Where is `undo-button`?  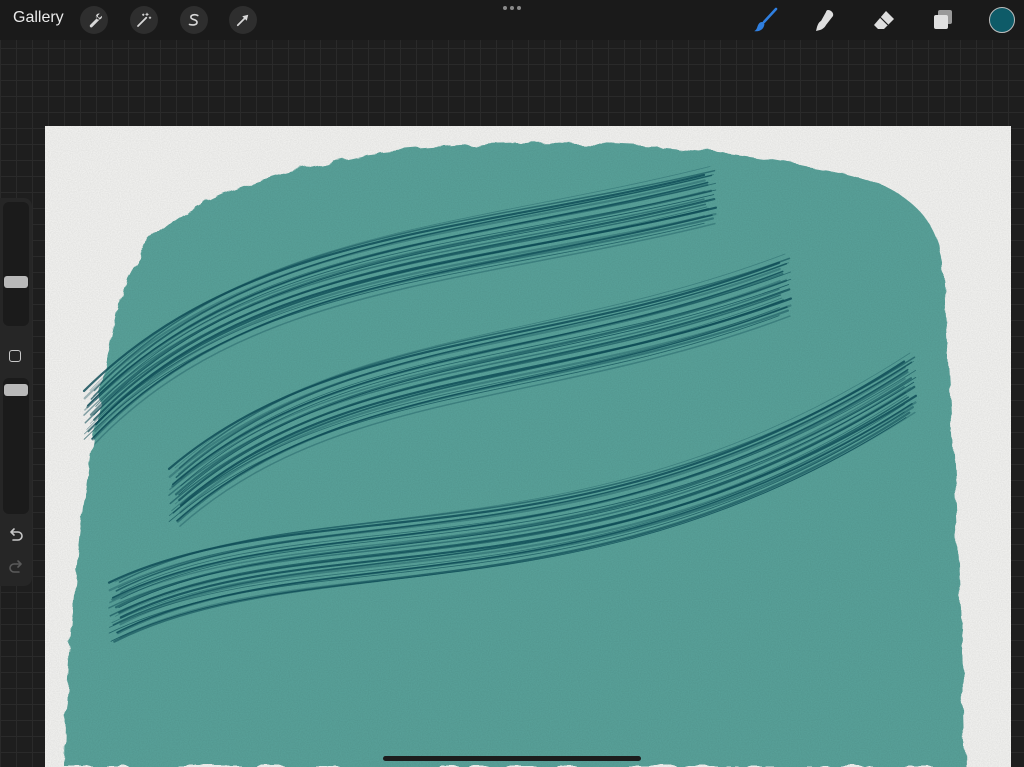
undo-button is located at coordinates (16, 535).